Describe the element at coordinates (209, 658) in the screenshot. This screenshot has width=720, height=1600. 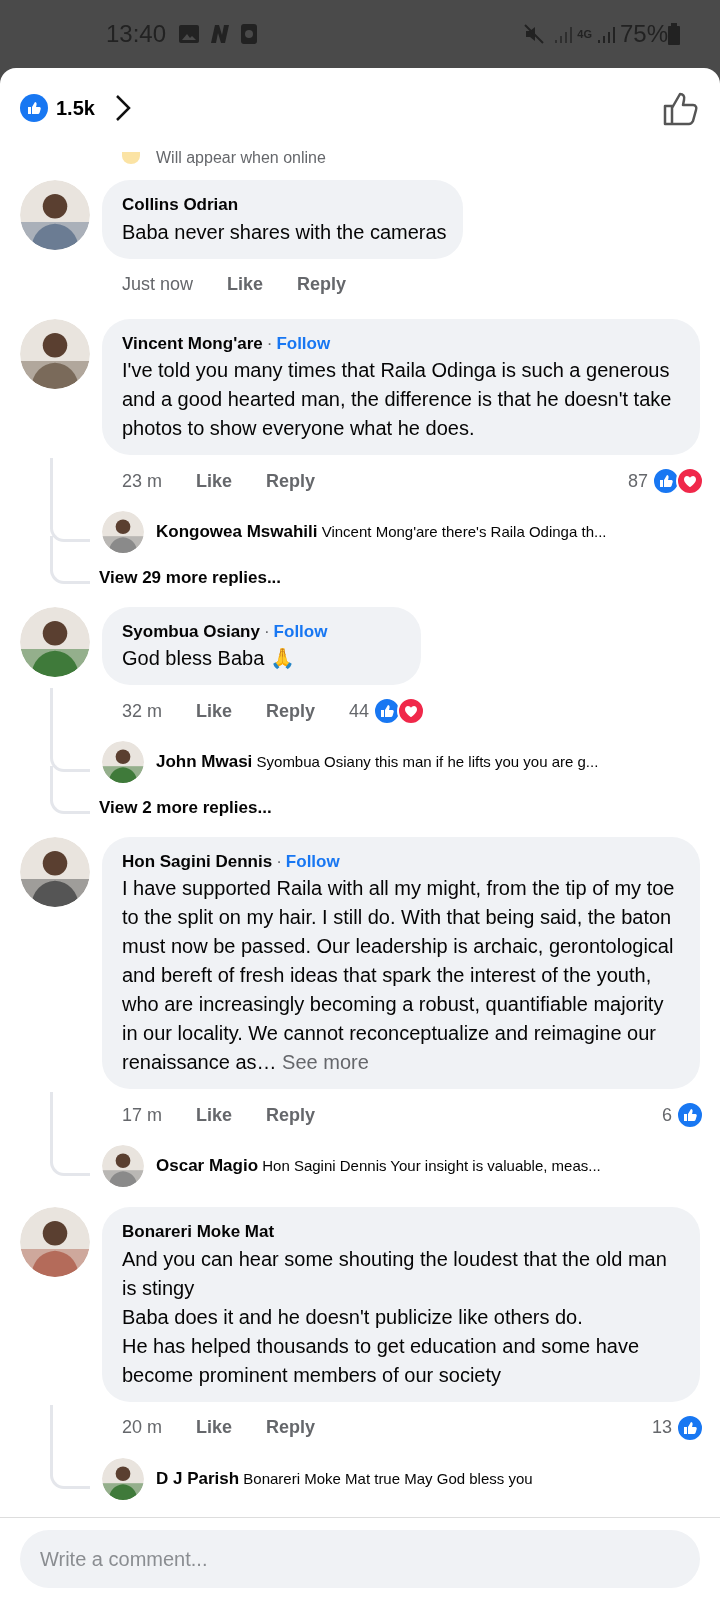
I see `comment-text: God bless Baba 🙏` at that location.